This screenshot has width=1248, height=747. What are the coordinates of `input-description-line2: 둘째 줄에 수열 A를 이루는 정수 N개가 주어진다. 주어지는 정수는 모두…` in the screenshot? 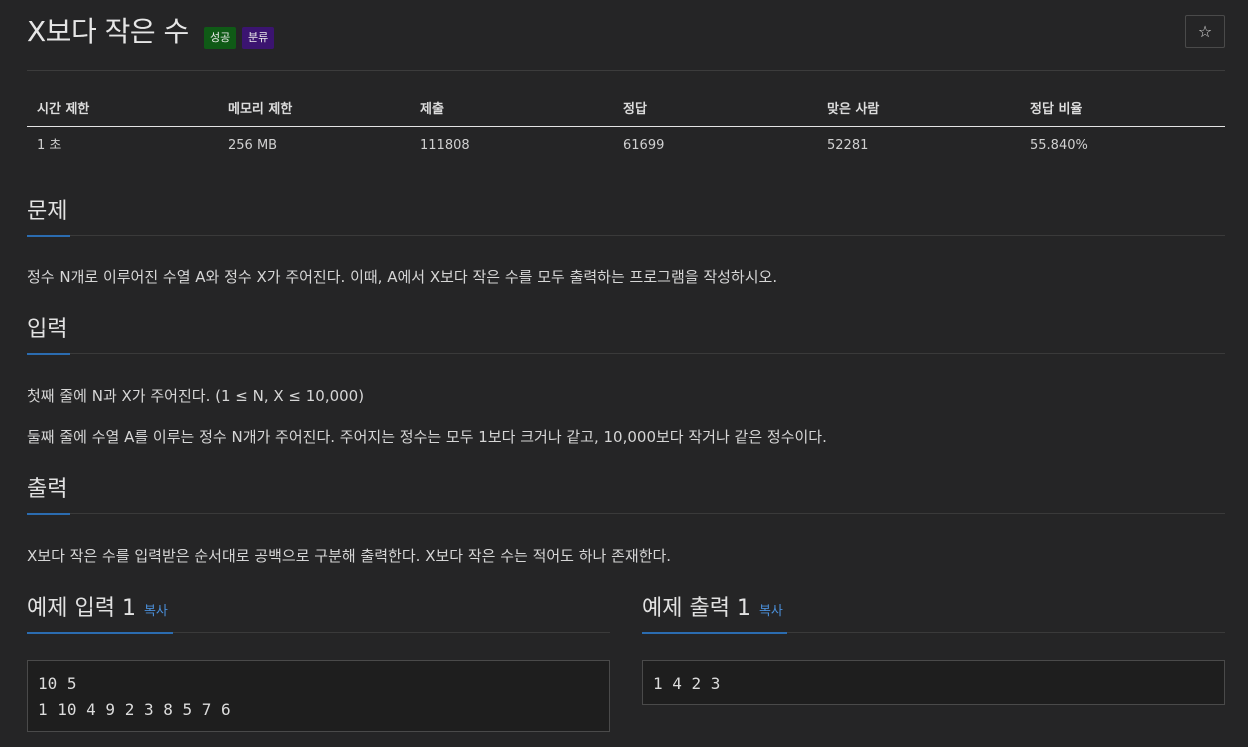 It's located at (427, 437).